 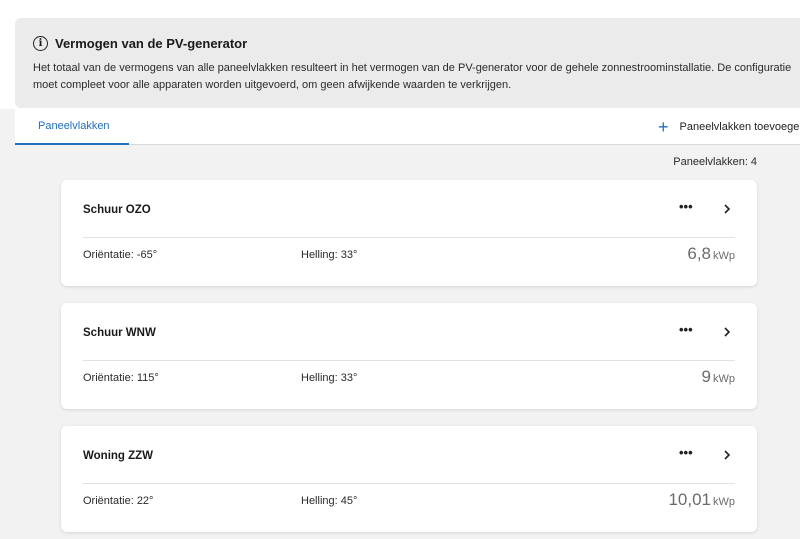 I want to click on tilt: Helling: 45°, so click(x=329, y=501).